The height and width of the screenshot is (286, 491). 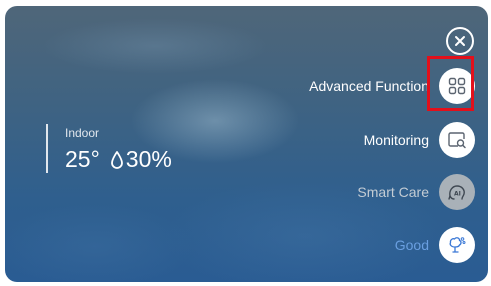 What do you see at coordinates (82, 133) in the screenshot?
I see `indoor-label: Indoor` at bounding box center [82, 133].